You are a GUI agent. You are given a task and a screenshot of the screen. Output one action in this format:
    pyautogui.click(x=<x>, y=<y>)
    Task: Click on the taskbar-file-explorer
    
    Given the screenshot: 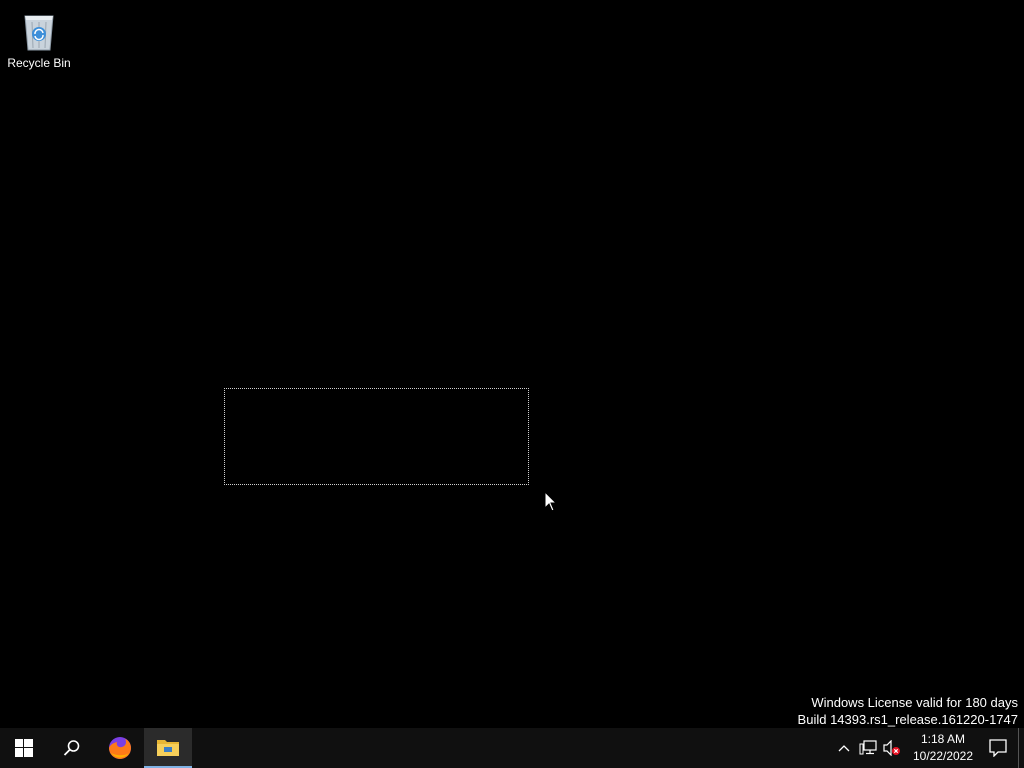 What is the action you would take?
    pyautogui.click(x=168, y=748)
    